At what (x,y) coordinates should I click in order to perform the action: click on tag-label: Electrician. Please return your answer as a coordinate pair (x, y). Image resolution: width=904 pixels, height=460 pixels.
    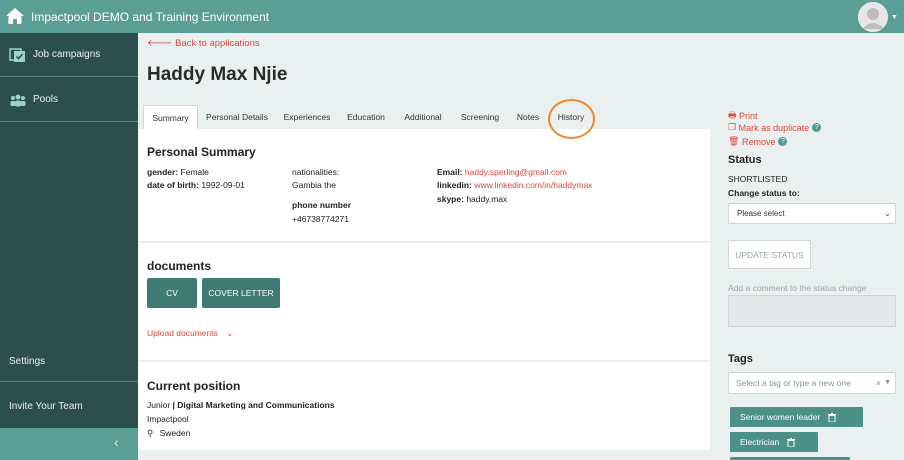
    Looking at the image, I should click on (760, 442).